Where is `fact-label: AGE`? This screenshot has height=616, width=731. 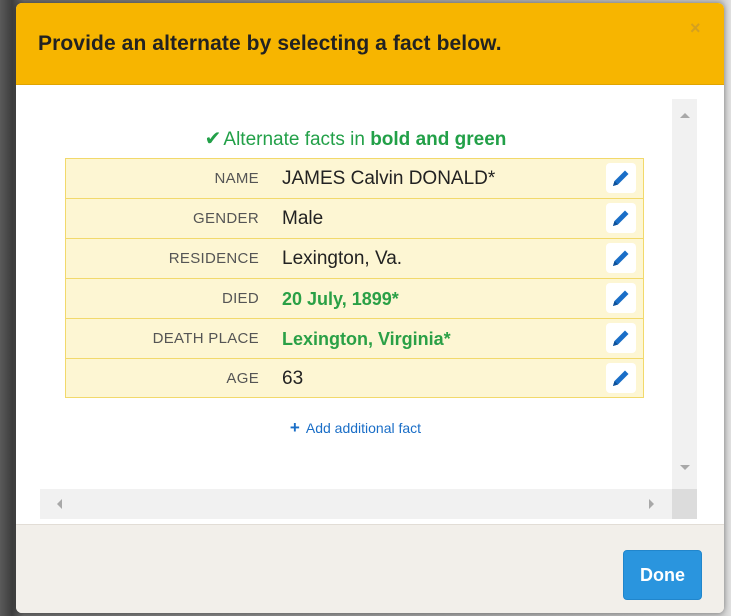 fact-label: AGE is located at coordinates (242, 378).